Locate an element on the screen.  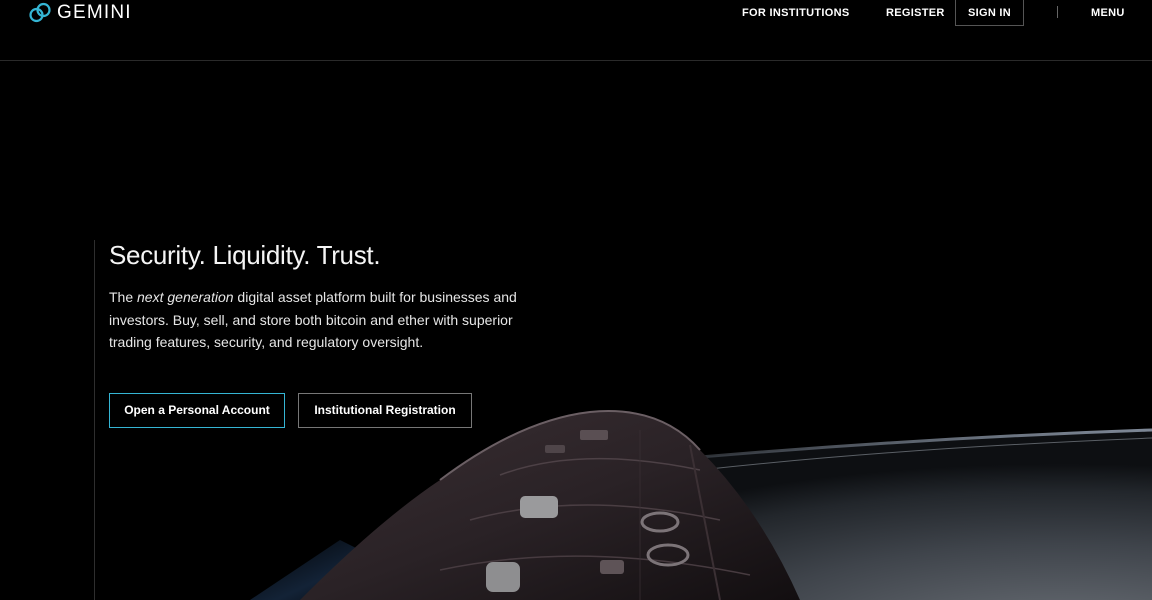
hero-description-emphasis: next generation is located at coordinates (185, 297).